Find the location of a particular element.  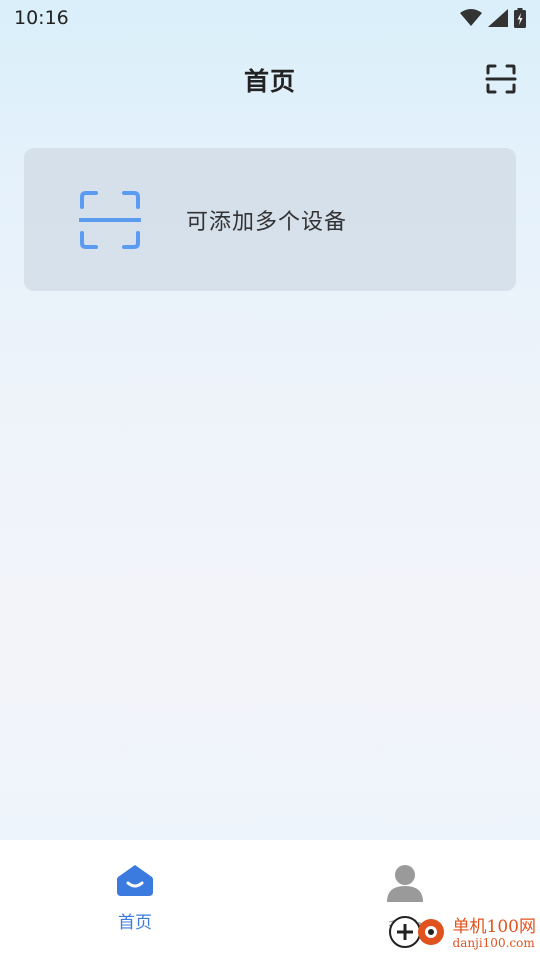

status-time: 10:16 is located at coordinates (41, 18).